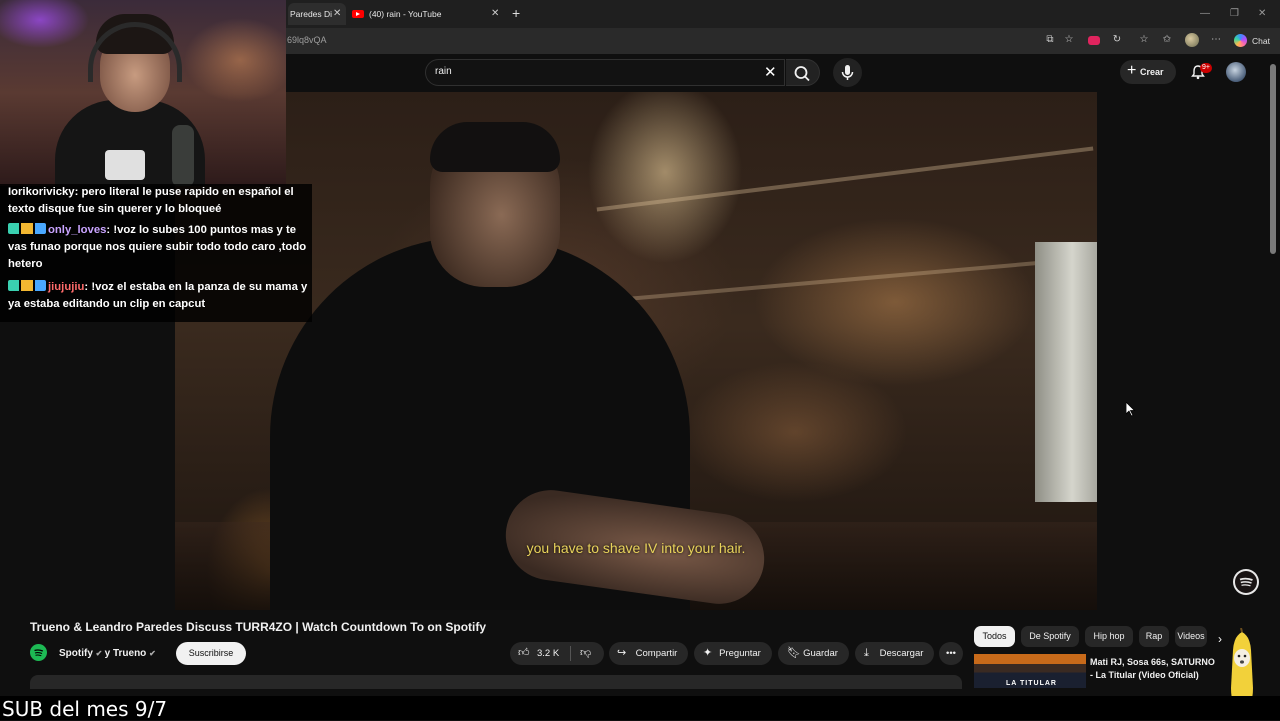 The image size is (1280, 721). What do you see at coordinates (783, 41) in the screenshot?
I see `address-bar` at bounding box center [783, 41].